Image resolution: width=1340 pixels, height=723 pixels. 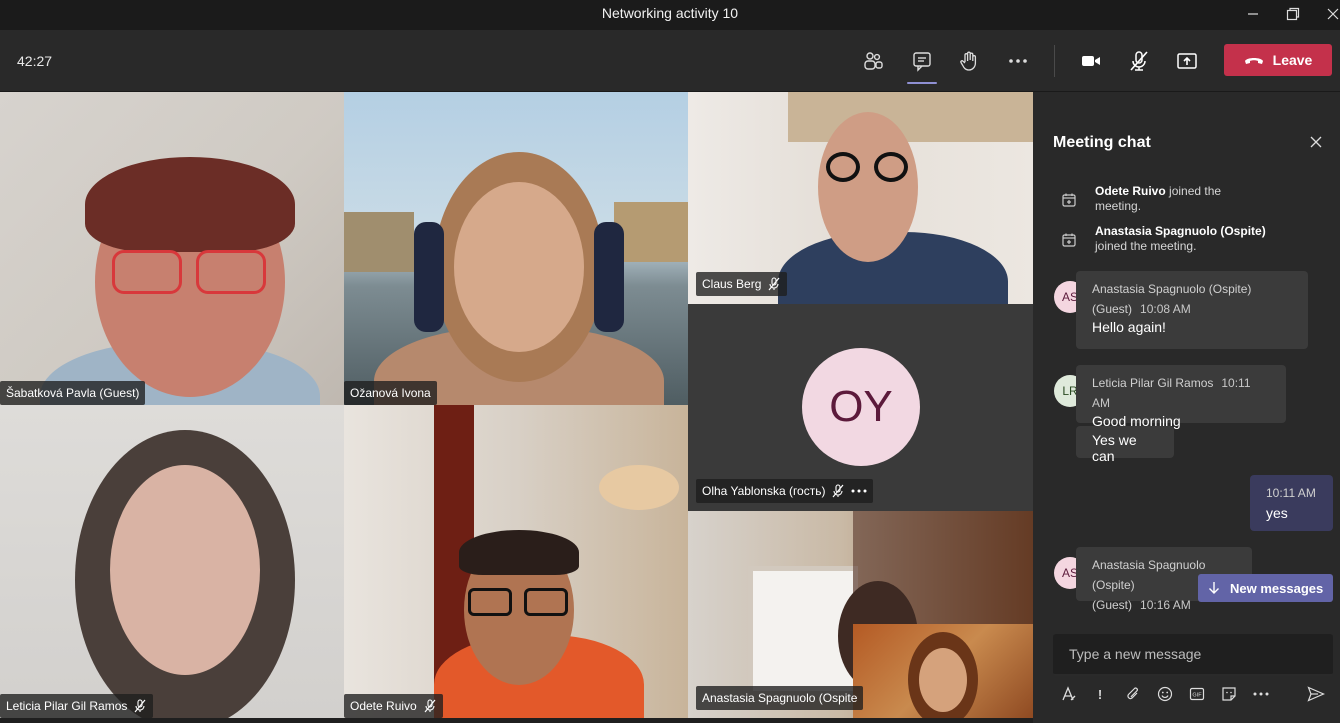 I want to click on minimize-icon, so click(x=1253, y=14).